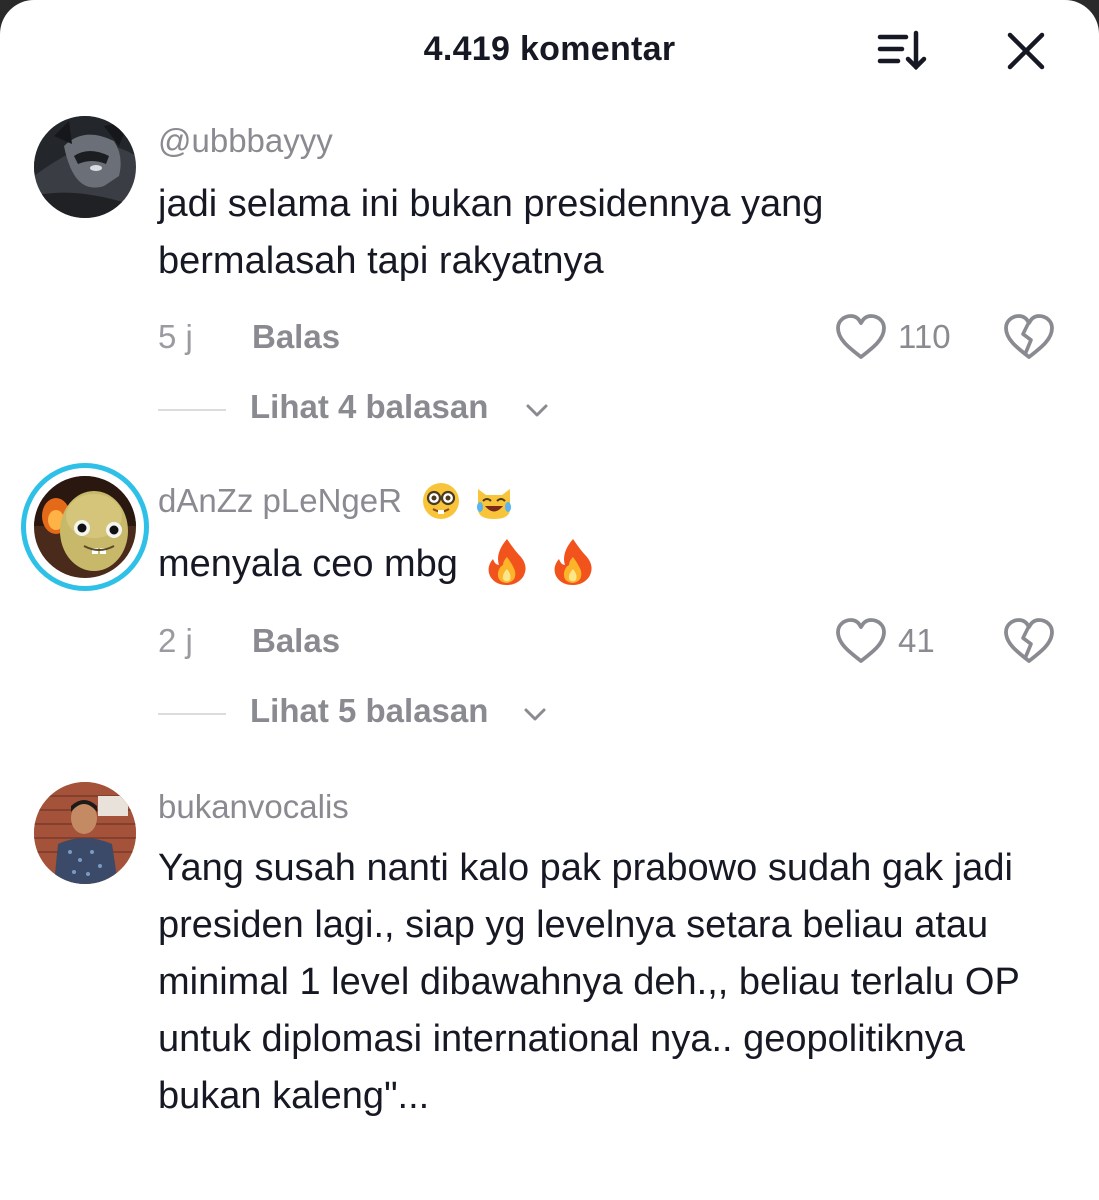 The height and width of the screenshot is (1200, 1099). I want to click on like-count: 110, so click(924, 336).